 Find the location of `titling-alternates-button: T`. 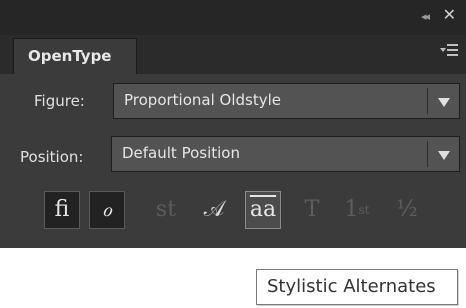

titling-alternates-button: T is located at coordinates (312, 210).